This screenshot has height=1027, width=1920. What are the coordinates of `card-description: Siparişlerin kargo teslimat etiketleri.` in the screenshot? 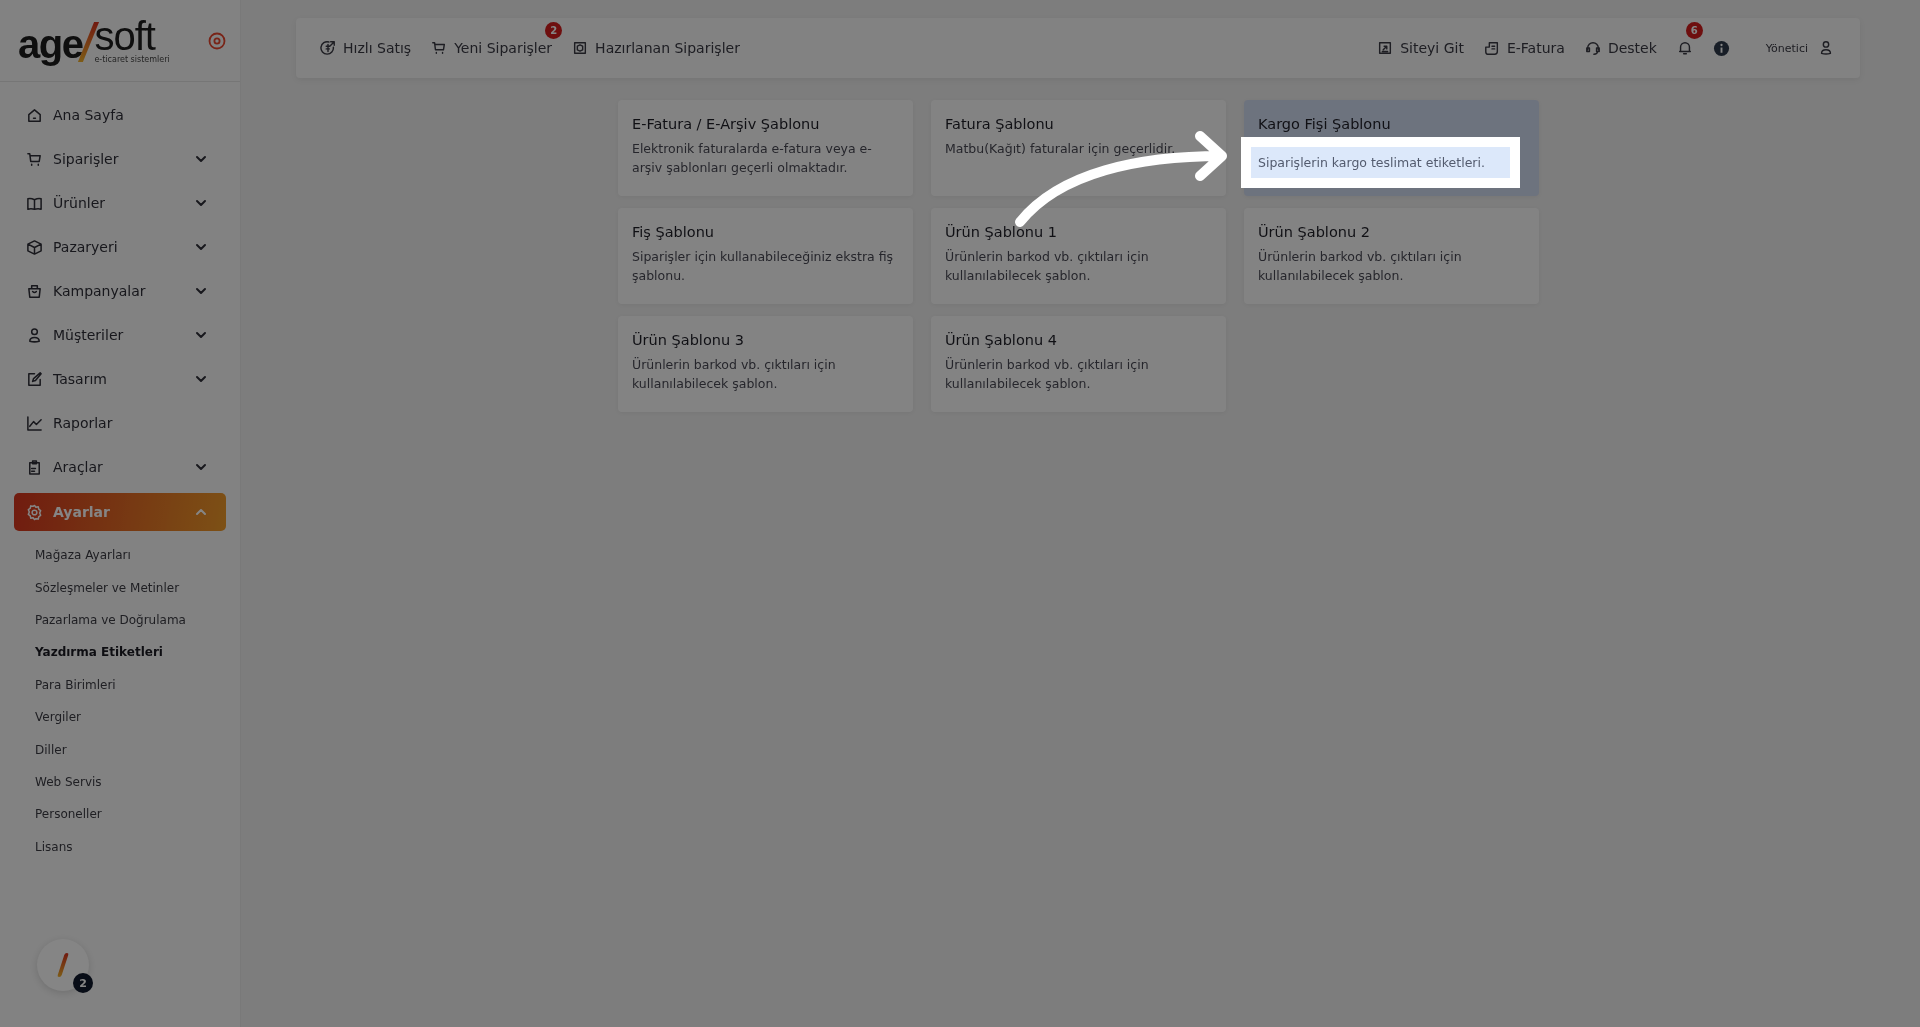 It's located at (1380, 162).